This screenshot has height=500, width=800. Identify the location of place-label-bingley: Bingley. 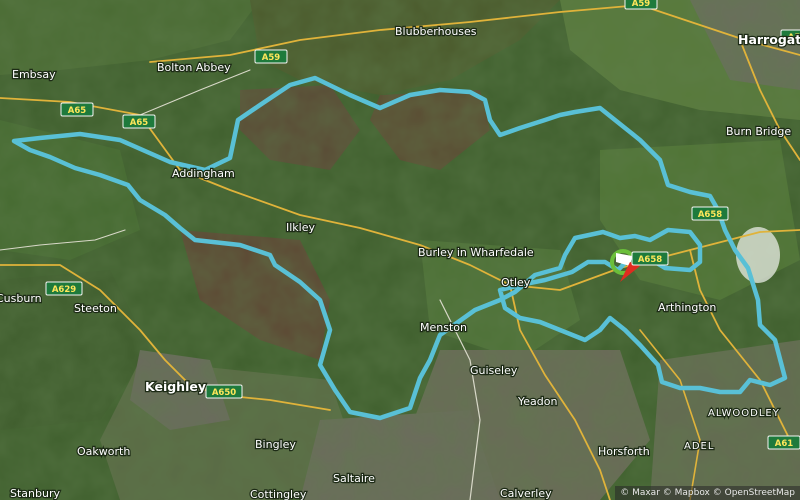
(275, 444).